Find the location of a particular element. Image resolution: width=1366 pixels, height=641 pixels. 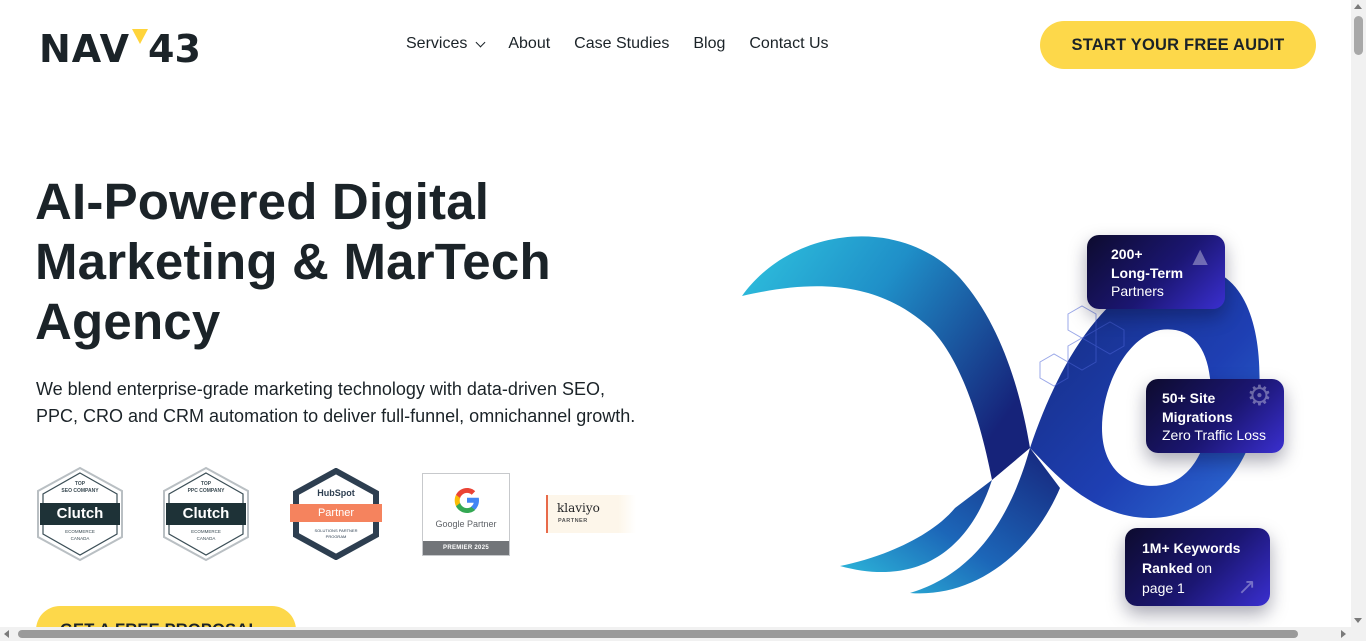

nav-item-label: Blog is located at coordinates (709, 43).